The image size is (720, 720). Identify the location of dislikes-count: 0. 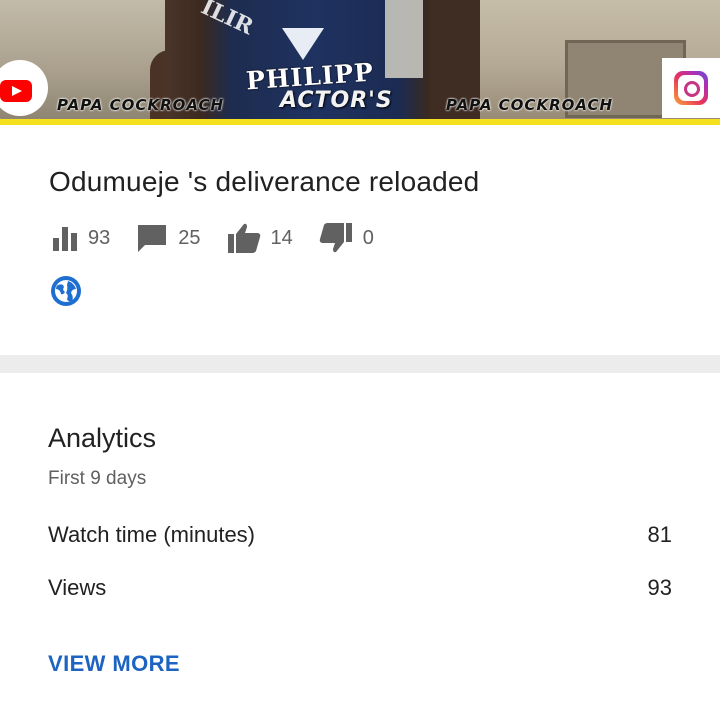
(368, 237).